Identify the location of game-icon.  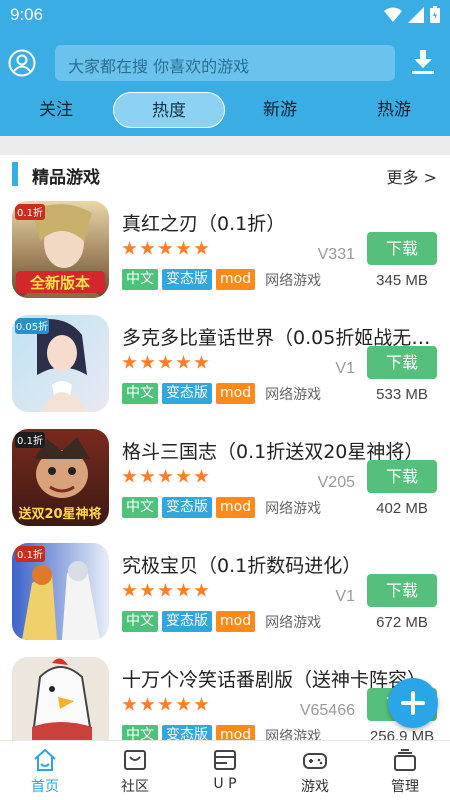
(60, 698).